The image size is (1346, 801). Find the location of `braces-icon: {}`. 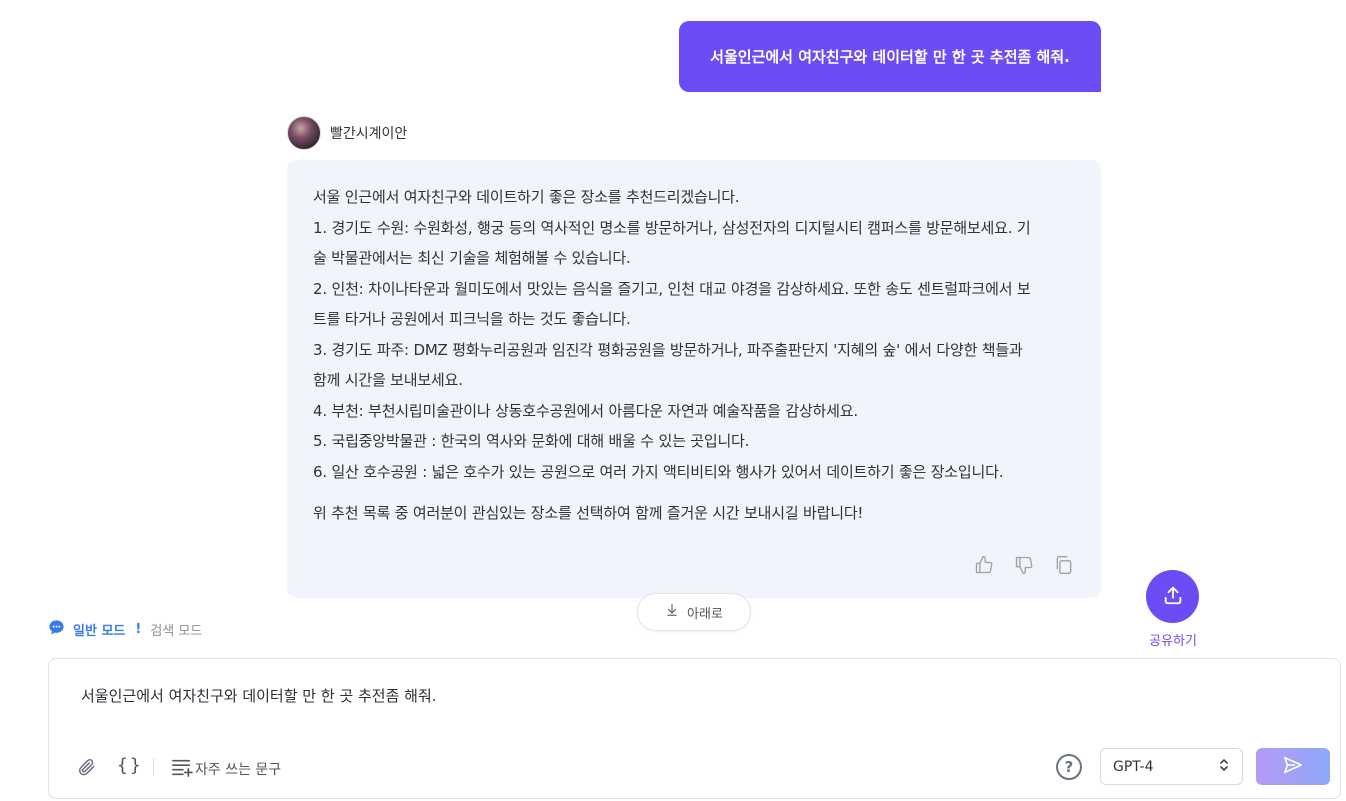

braces-icon: {} is located at coordinates (130, 765).